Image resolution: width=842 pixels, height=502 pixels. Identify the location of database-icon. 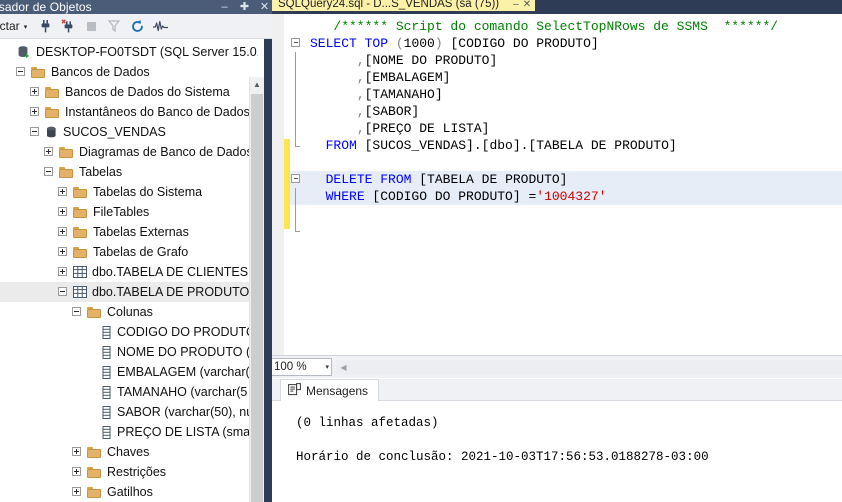
(51, 132).